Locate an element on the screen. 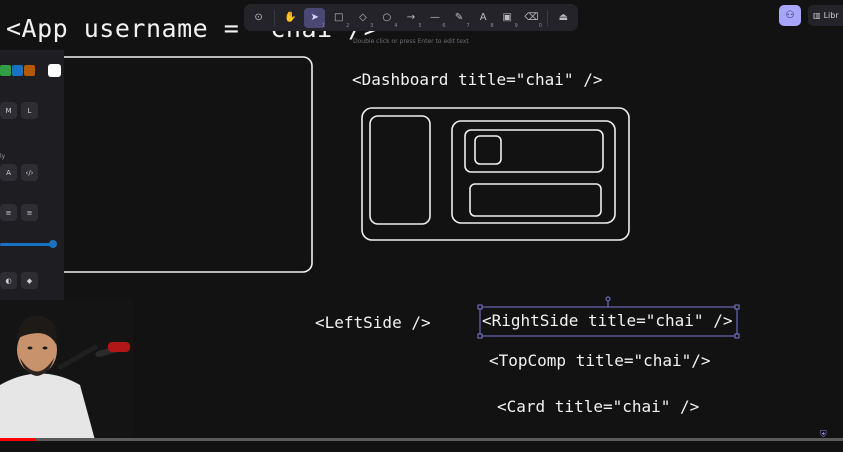 This screenshot has width=843, height=452. arrow-tool-button: → 5 is located at coordinates (411, 18).